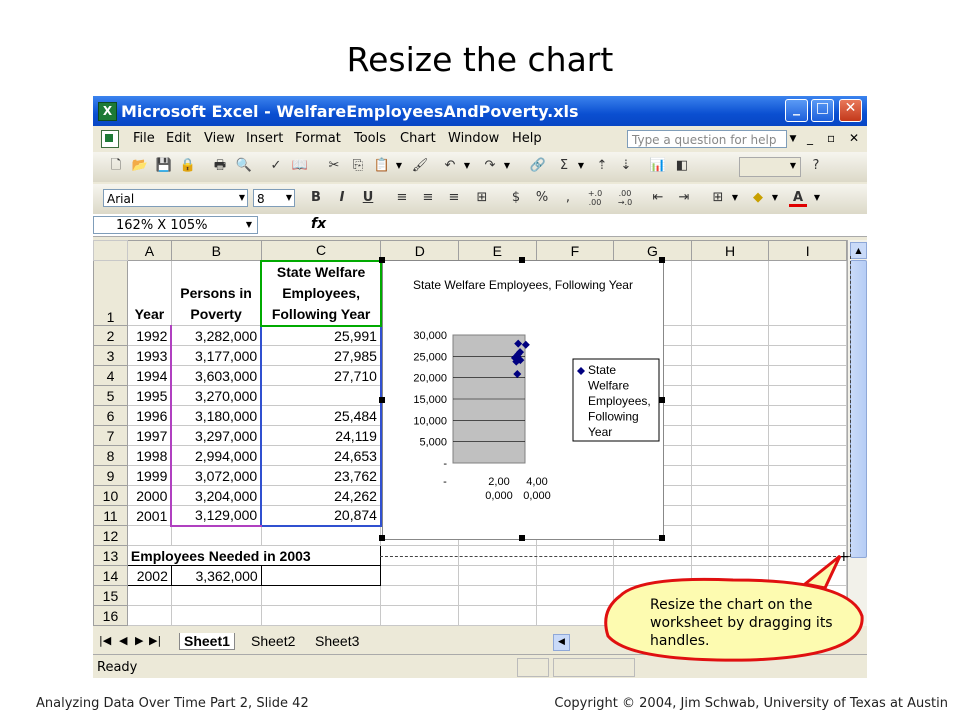 The width and height of the screenshot is (960, 720). Describe the element at coordinates (321, 415) in the screenshot. I see `cell: 25,484` at that location.